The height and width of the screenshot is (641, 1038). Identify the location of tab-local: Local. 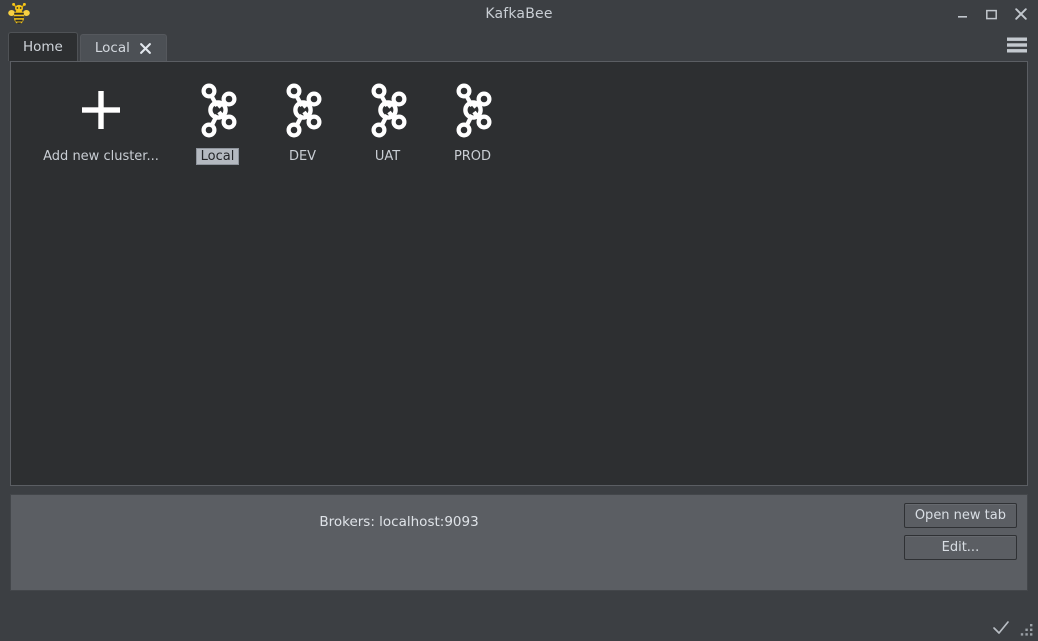
(123, 47).